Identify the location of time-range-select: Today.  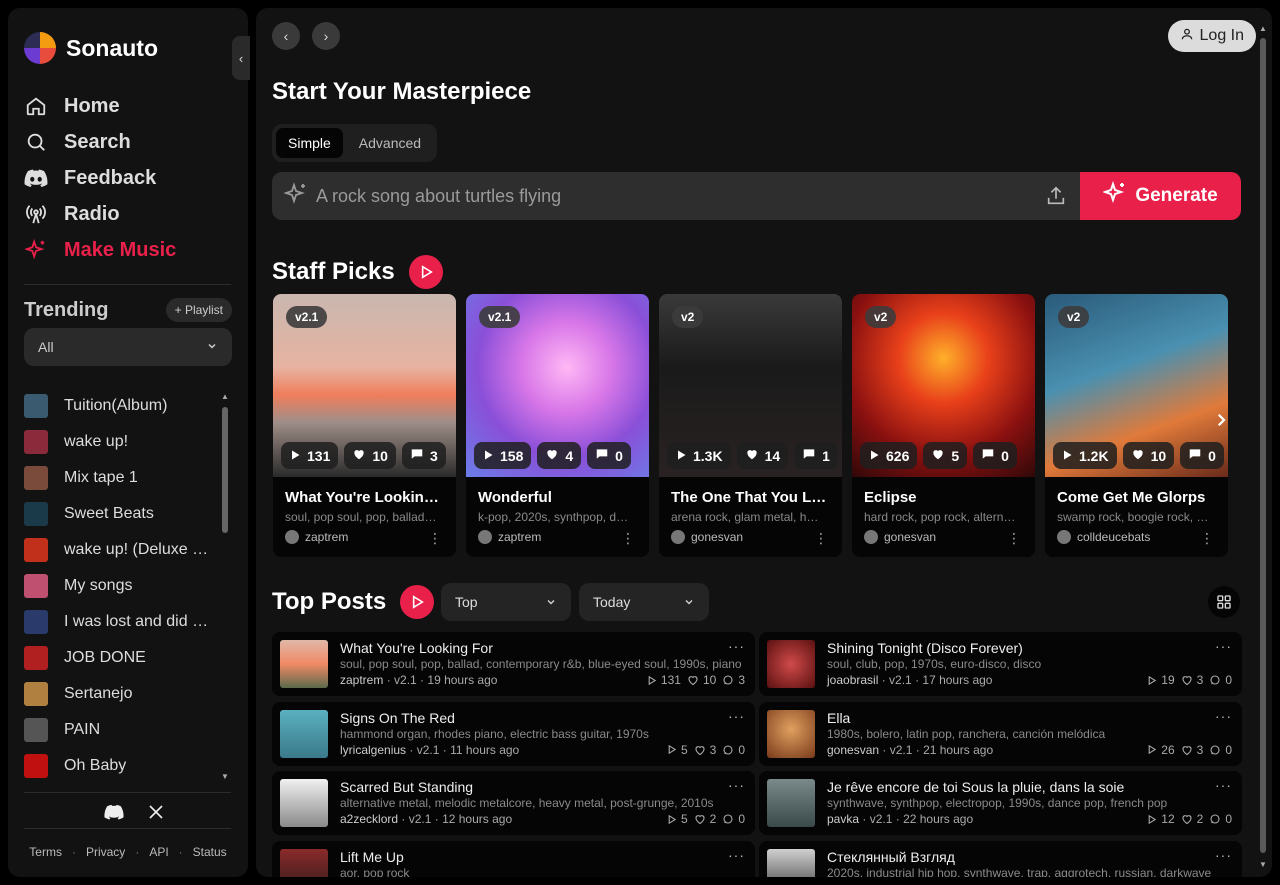
(644, 602).